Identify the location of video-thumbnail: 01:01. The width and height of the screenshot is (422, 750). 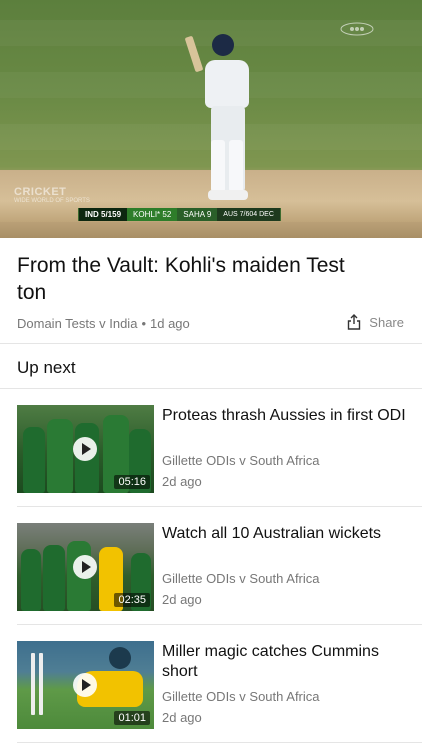
(85, 685).